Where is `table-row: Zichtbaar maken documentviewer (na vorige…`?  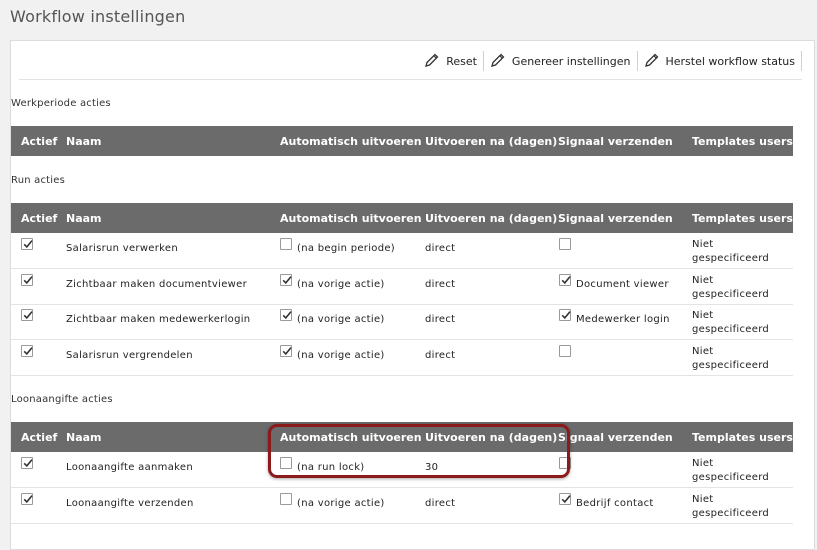
table-row: Zichtbaar maken documentviewer (na vorige… is located at coordinates (402, 287).